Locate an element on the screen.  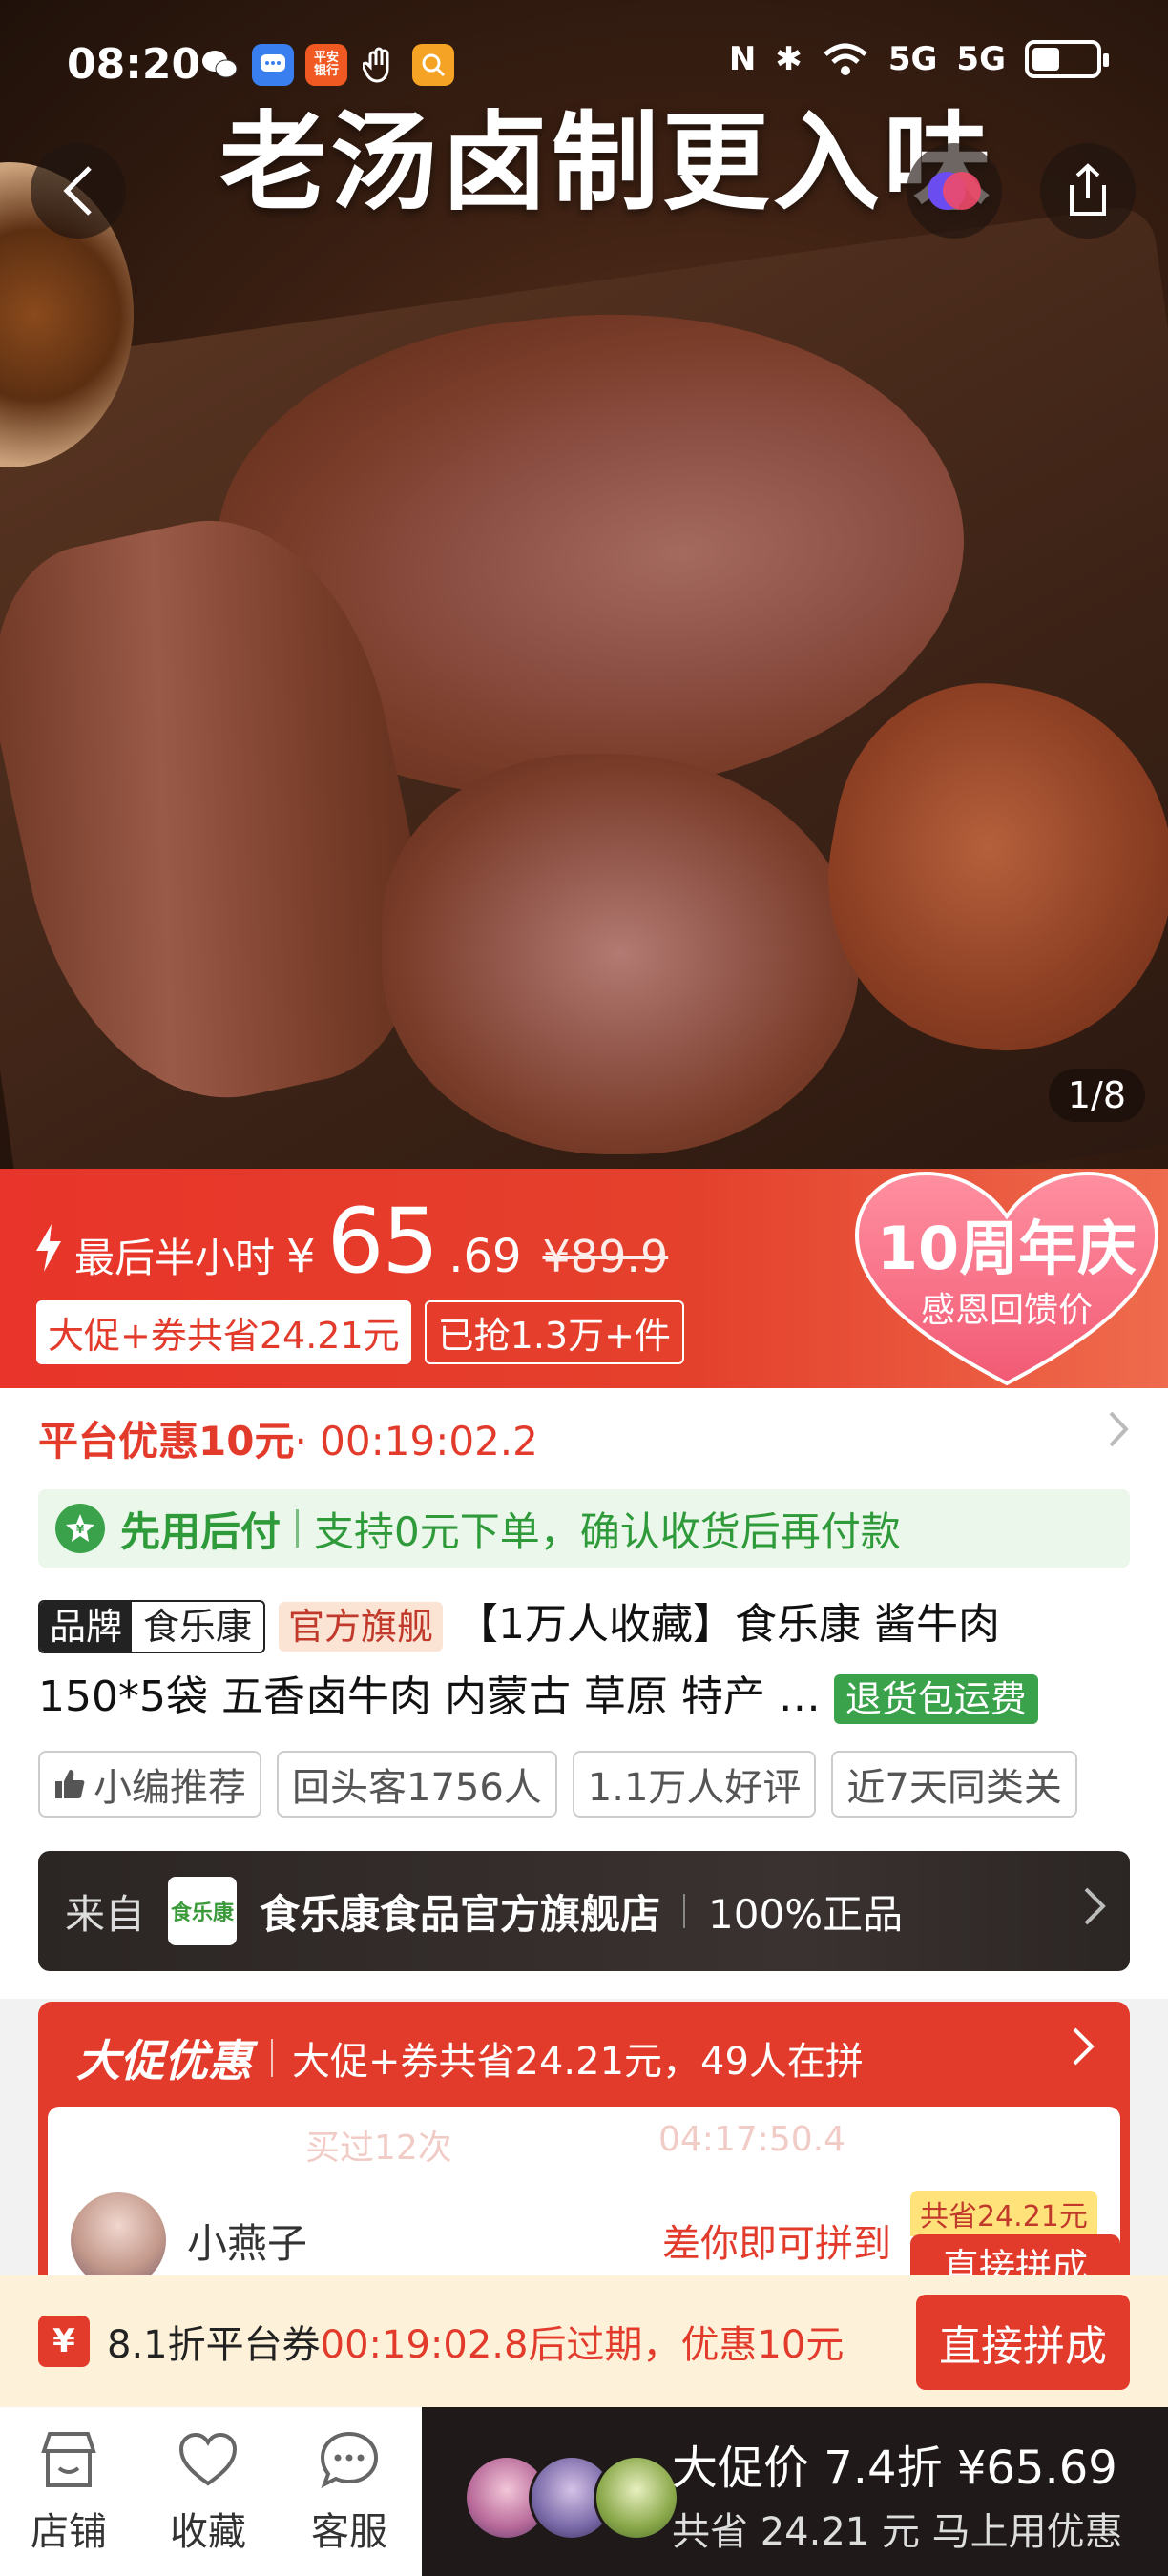
bluetooth-icon: ✱ is located at coordinates (789, 59).